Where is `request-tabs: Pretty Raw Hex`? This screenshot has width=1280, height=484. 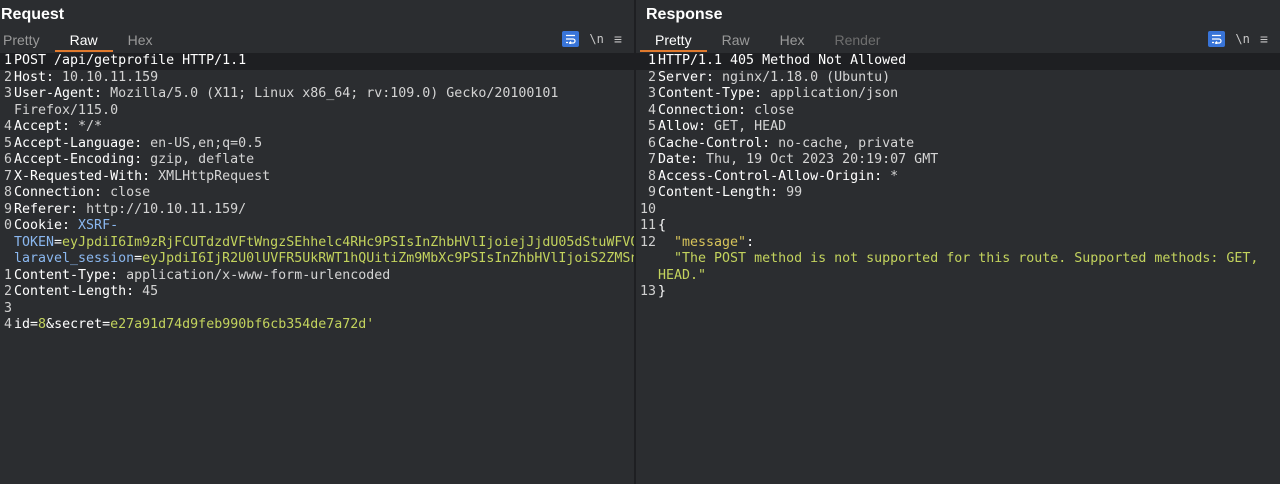
request-tabs: Pretty Raw Hex is located at coordinates (84, 41).